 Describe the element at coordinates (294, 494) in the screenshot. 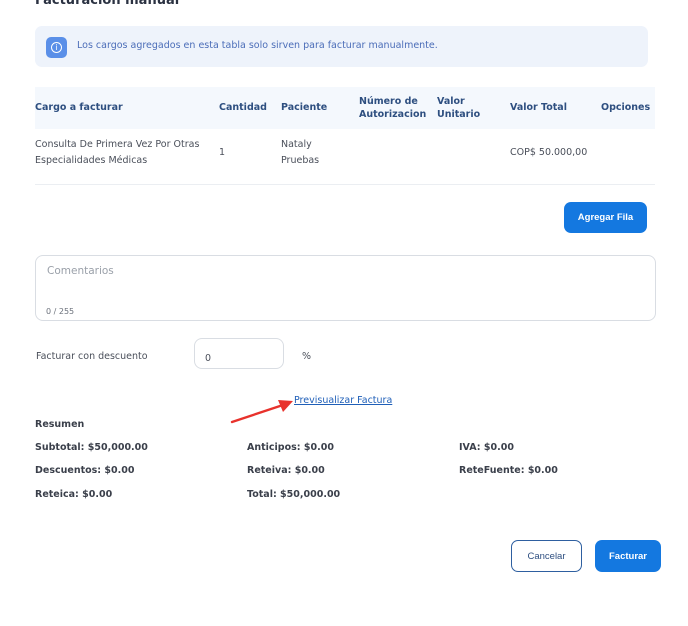

I see `summary-total: Total: $50,000.00` at that location.